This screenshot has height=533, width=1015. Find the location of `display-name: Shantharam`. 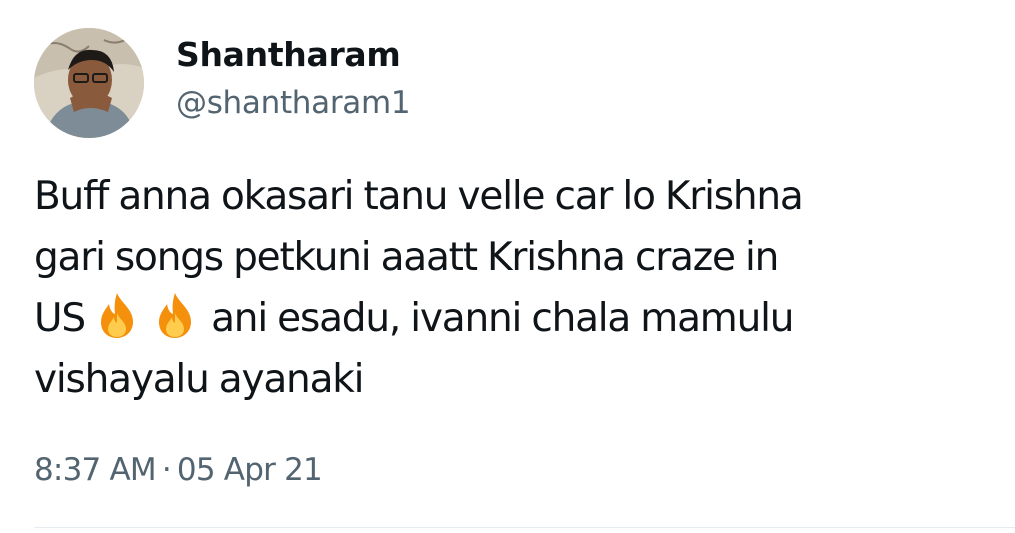

display-name: Shantharam is located at coordinates (293, 55).